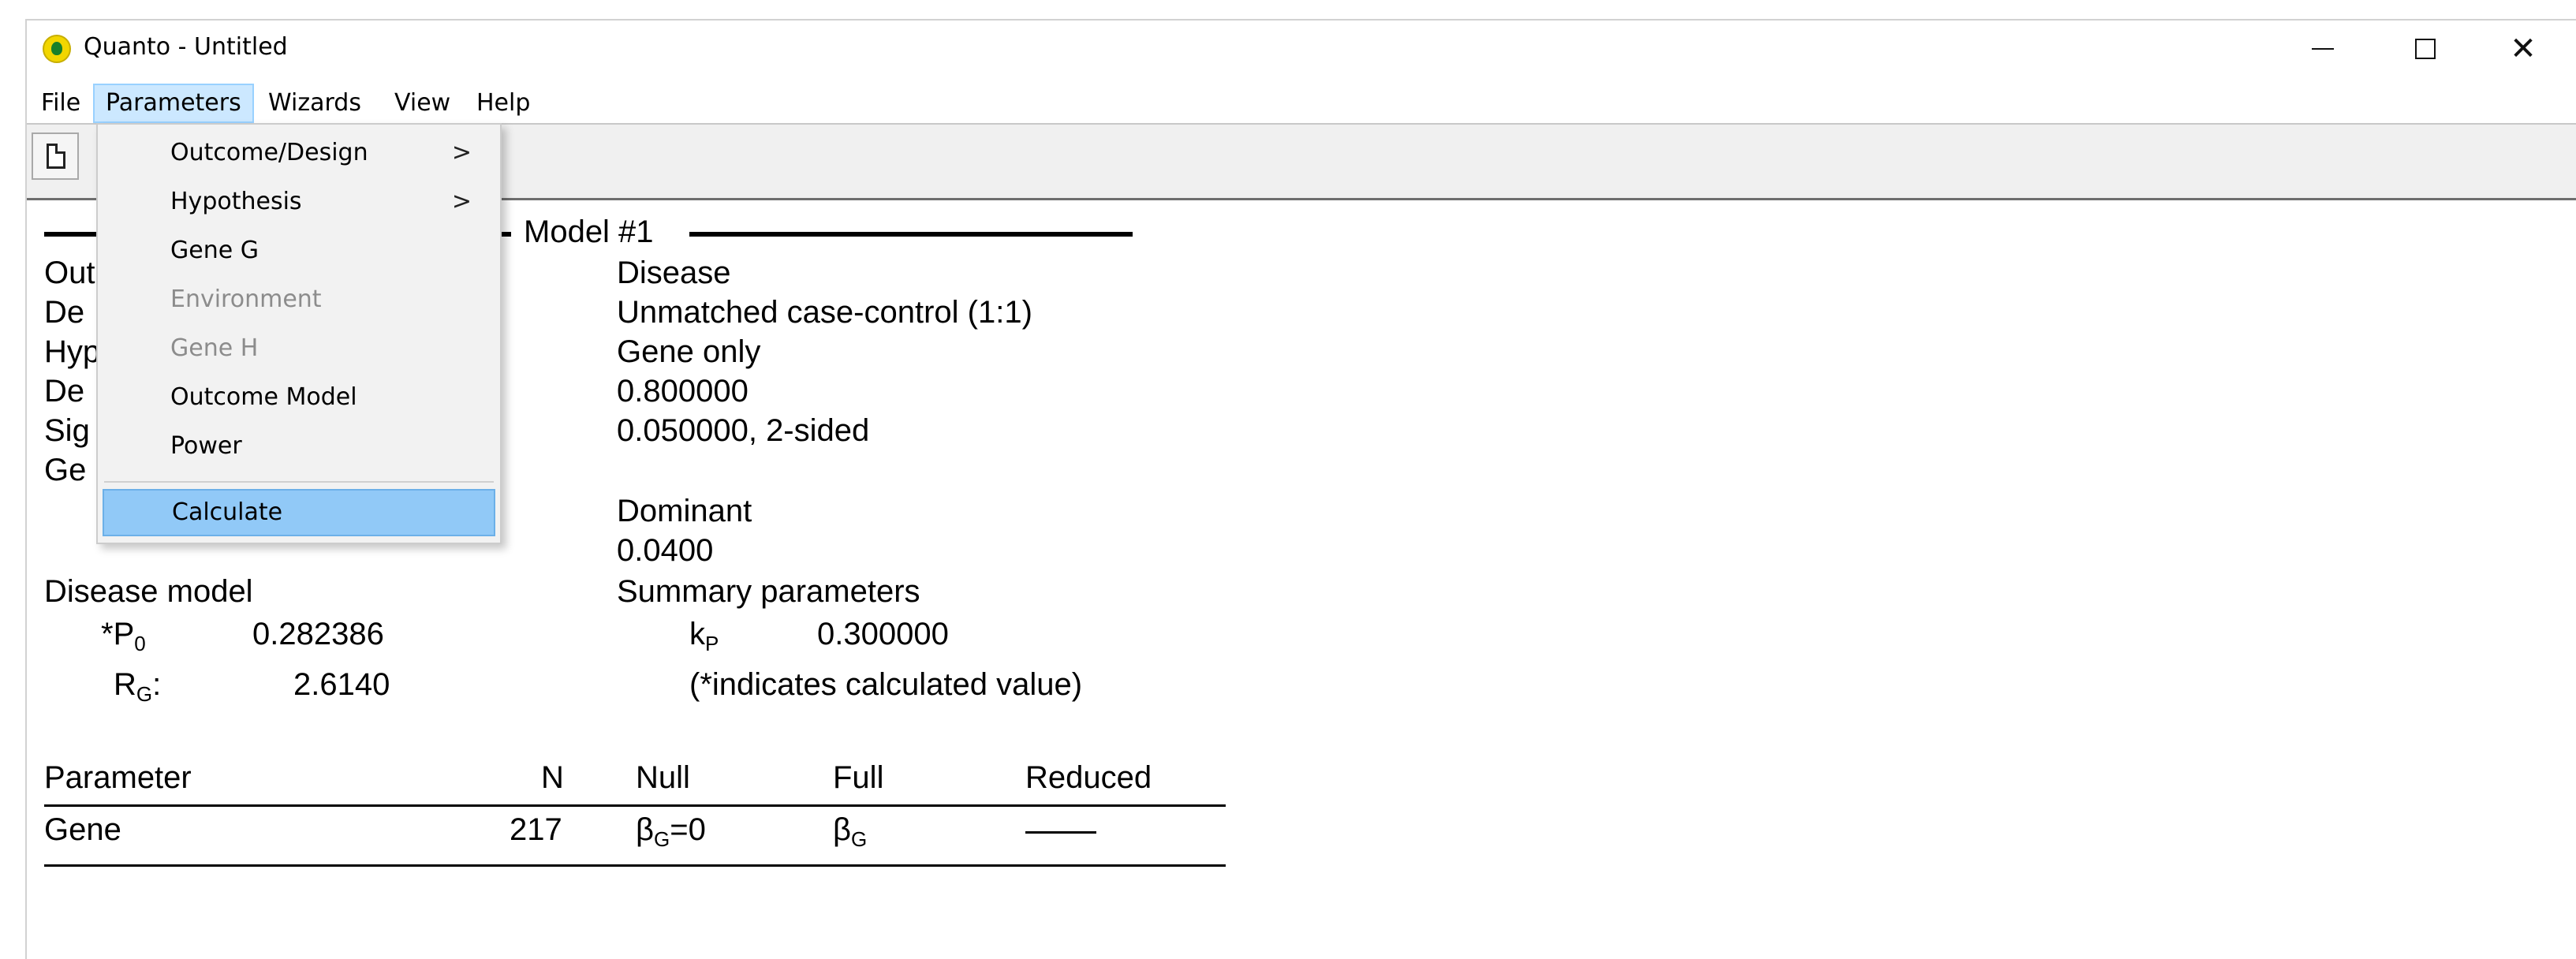 The width and height of the screenshot is (2576, 959). I want to click on menu-wizards: Wizards, so click(314, 104).